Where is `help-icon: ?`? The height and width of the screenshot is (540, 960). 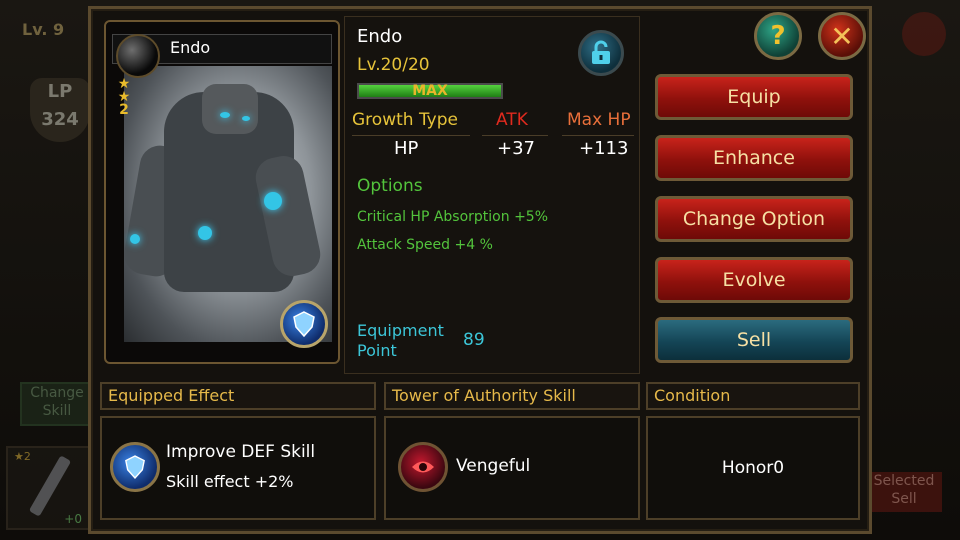 help-icon: ? is located at coordinates (778, 36).